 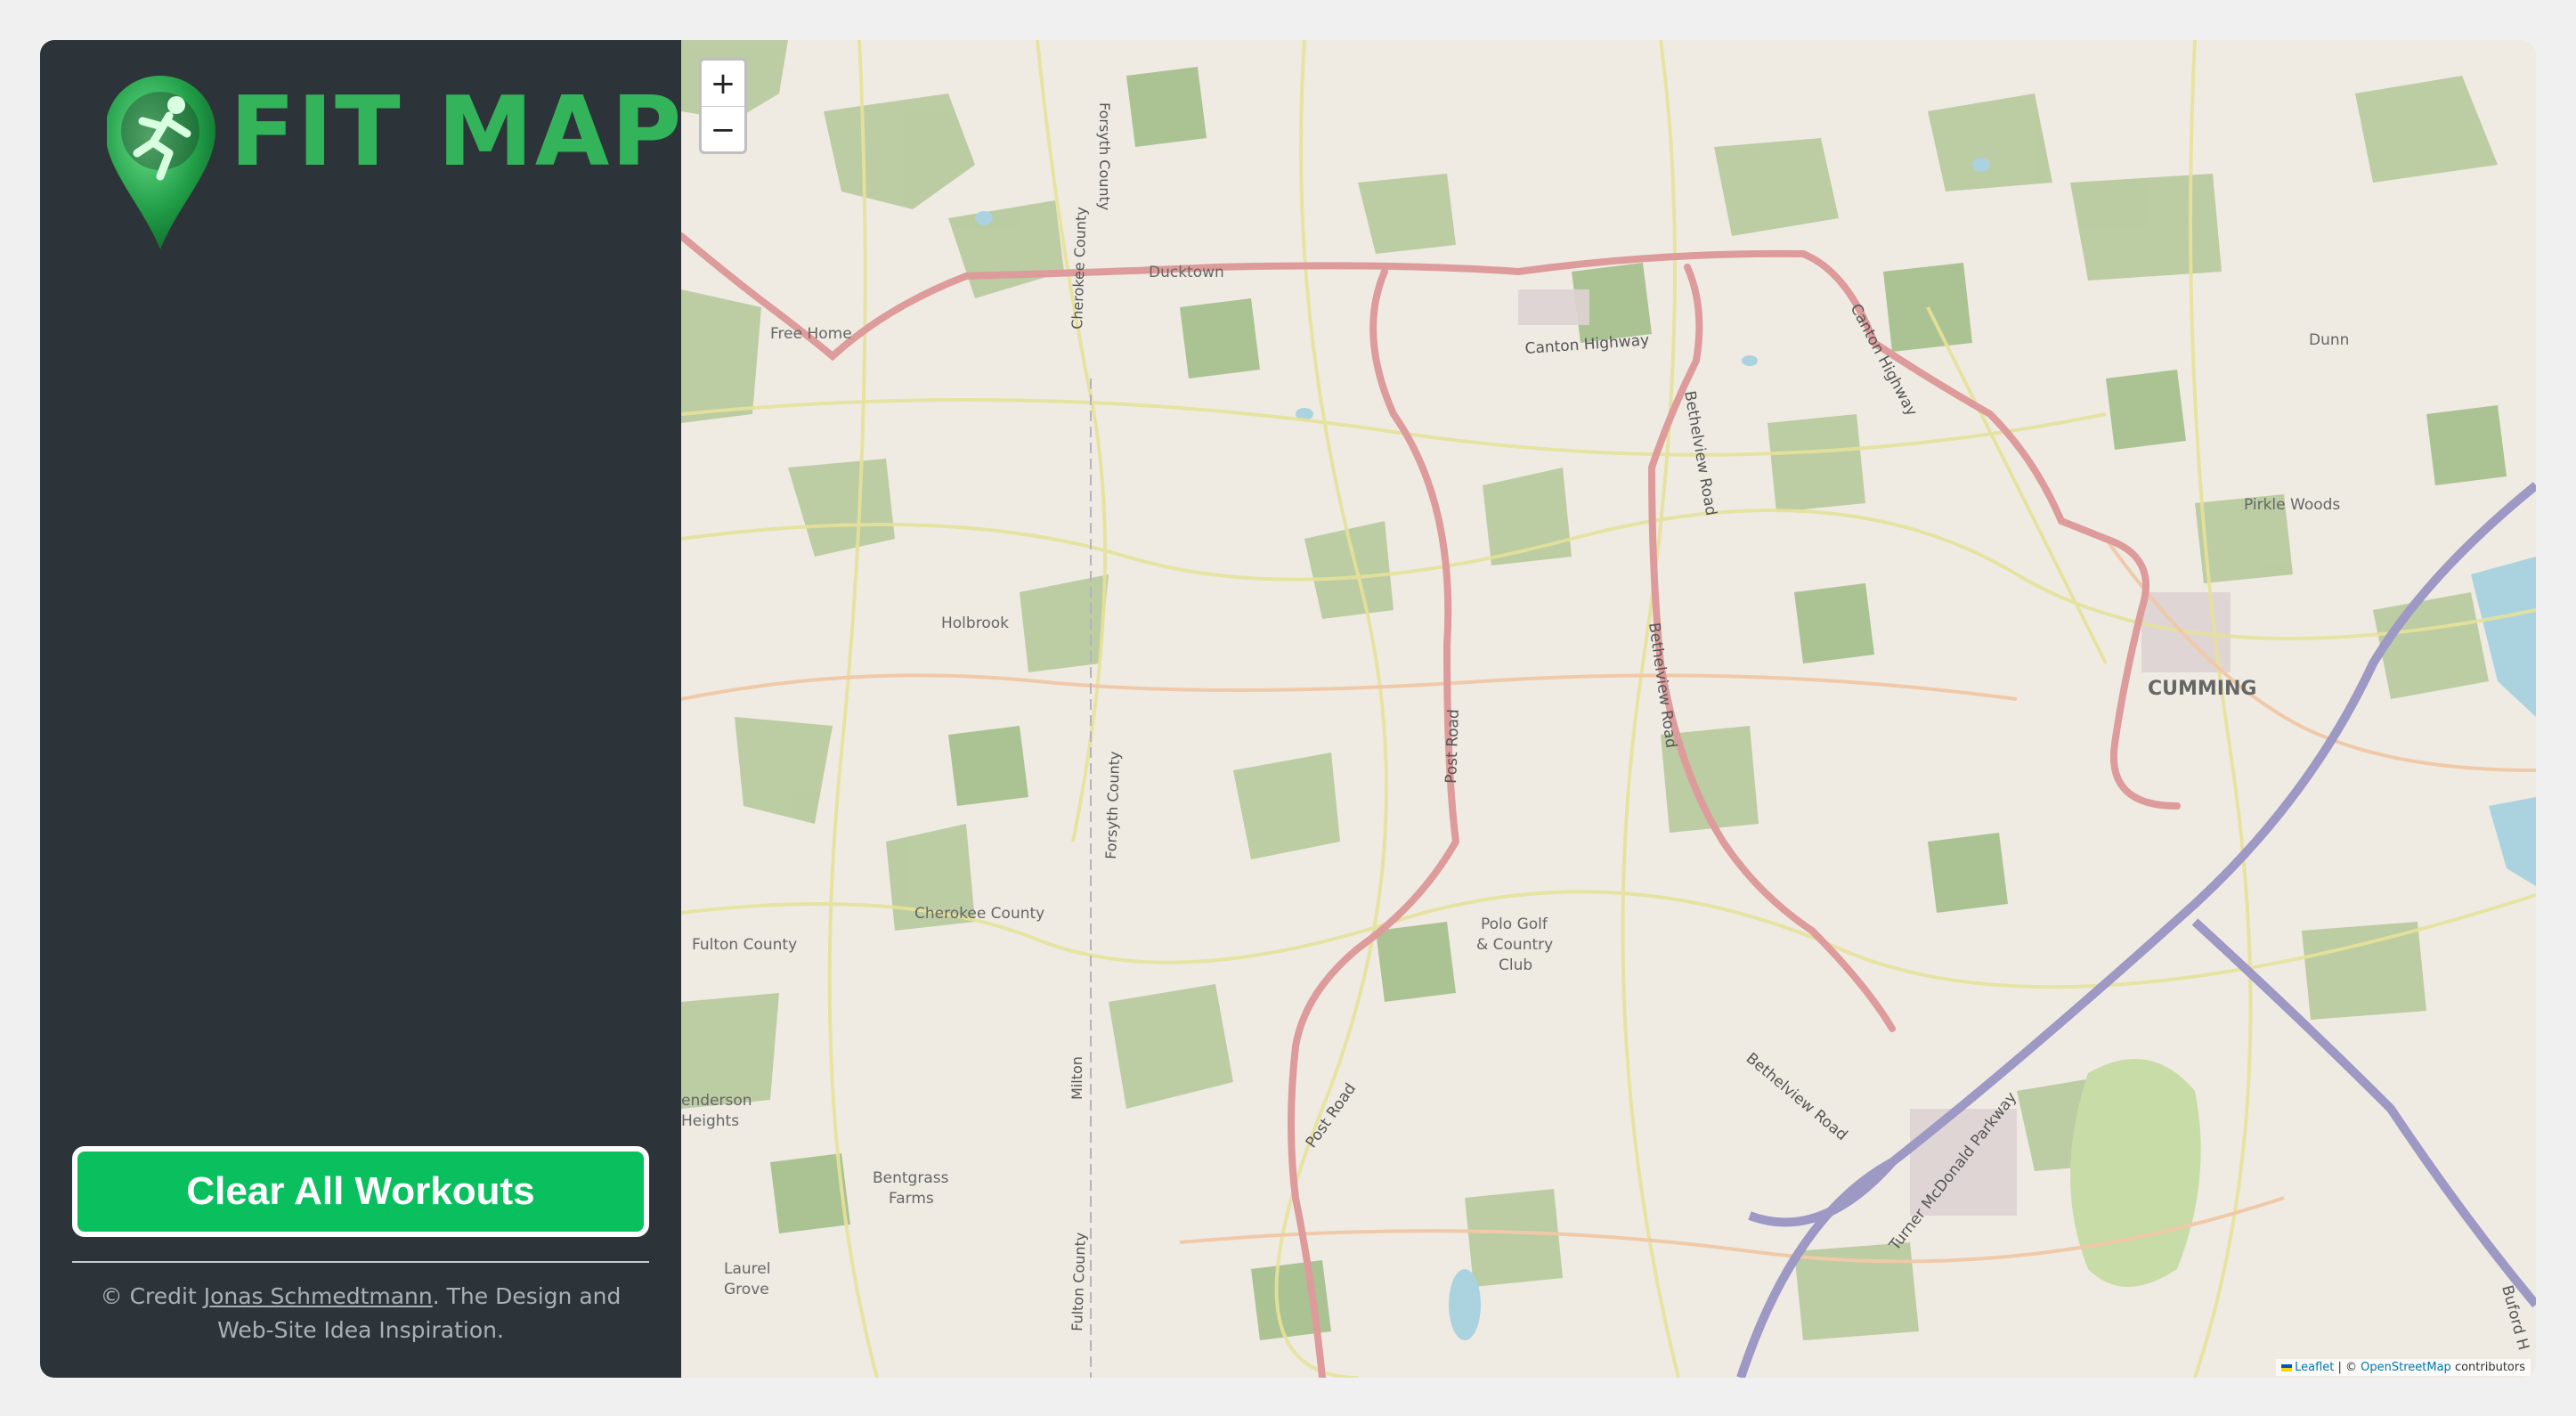 What do you see at coordinates (2292, 505) in the screenshot?
I see `place-pirkle-woods: Pirkle Woods` at bounding box center [2292, 505].